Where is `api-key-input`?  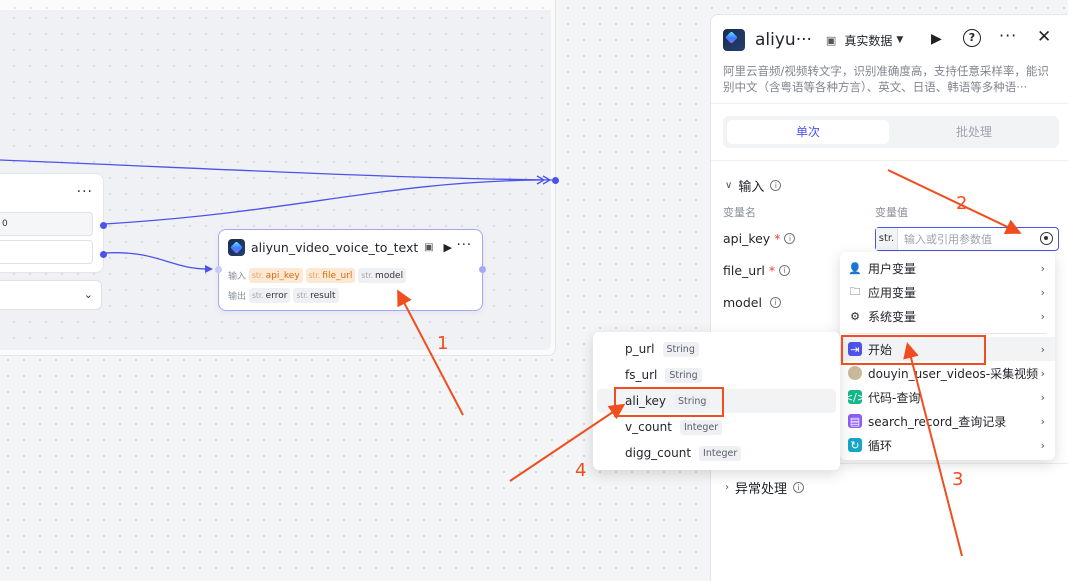
api-key-input is located at coordinates (969, 239).